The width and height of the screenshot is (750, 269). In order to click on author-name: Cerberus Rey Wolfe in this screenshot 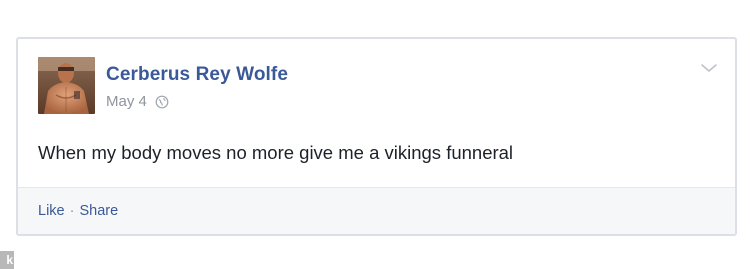, I will do `click(197, 75)`.